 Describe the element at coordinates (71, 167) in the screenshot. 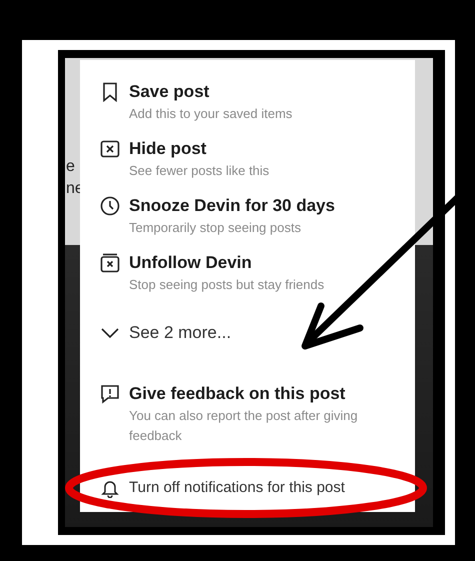

I see `background-text: e` at that location.